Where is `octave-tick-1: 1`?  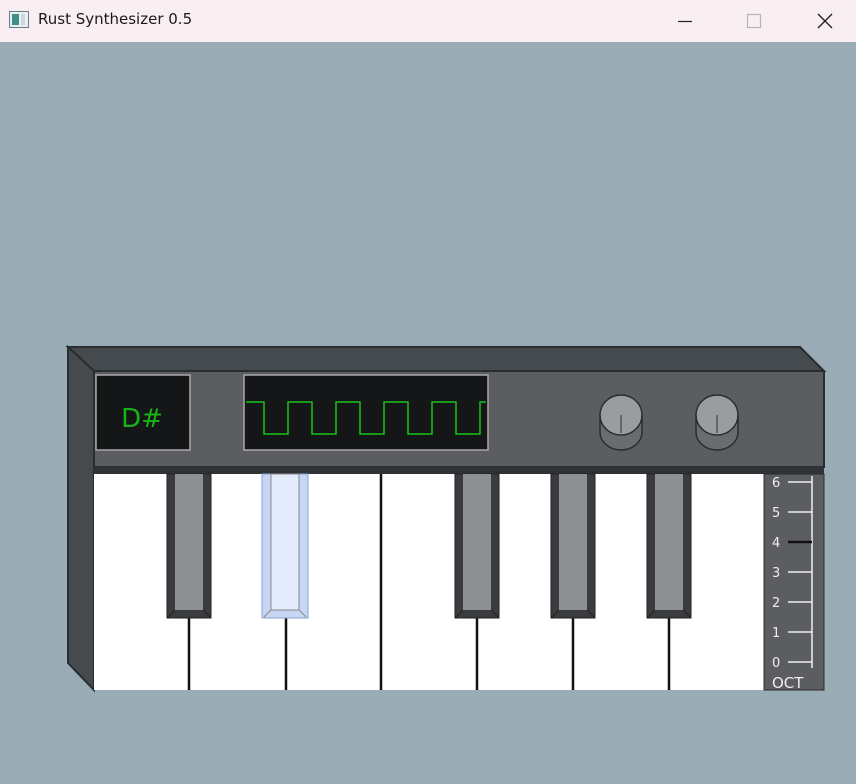
octave-tick-1: 1 is located at coordinates (776, 633).